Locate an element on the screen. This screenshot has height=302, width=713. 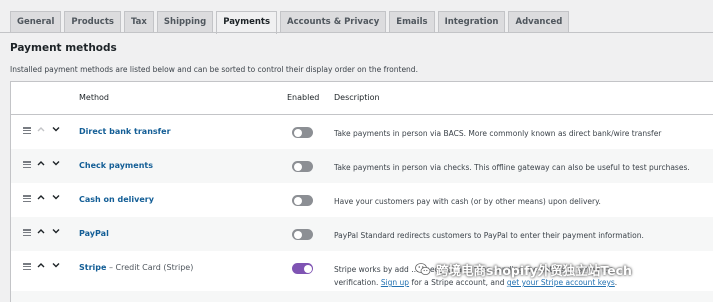
tabs-divider is located at coordinates (356, 32).